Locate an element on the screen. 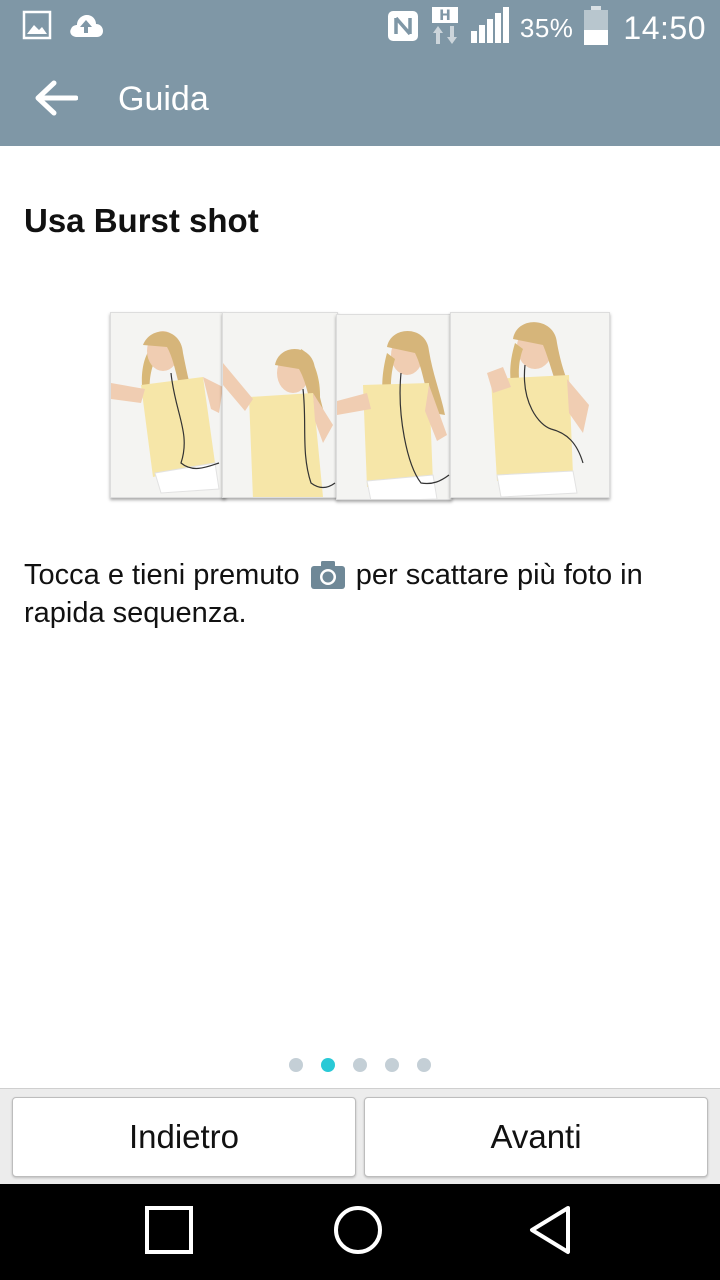 This screenshot has height=1280, width=720. hspa-icon: H is located at coordinates (445, 28).